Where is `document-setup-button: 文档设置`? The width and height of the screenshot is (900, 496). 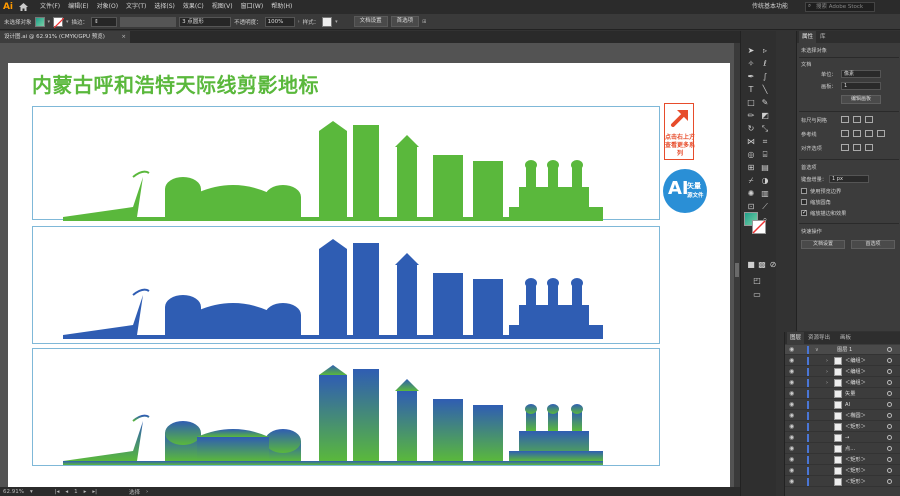
document-setup-button: 文档设置 is located at coordinates (823, 244).